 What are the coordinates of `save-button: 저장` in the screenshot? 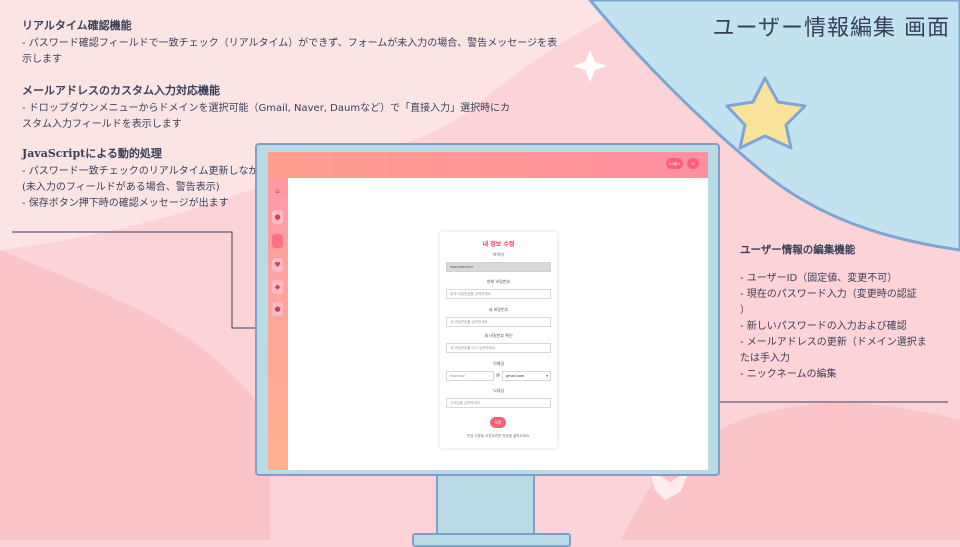 It's located at (498, 422).